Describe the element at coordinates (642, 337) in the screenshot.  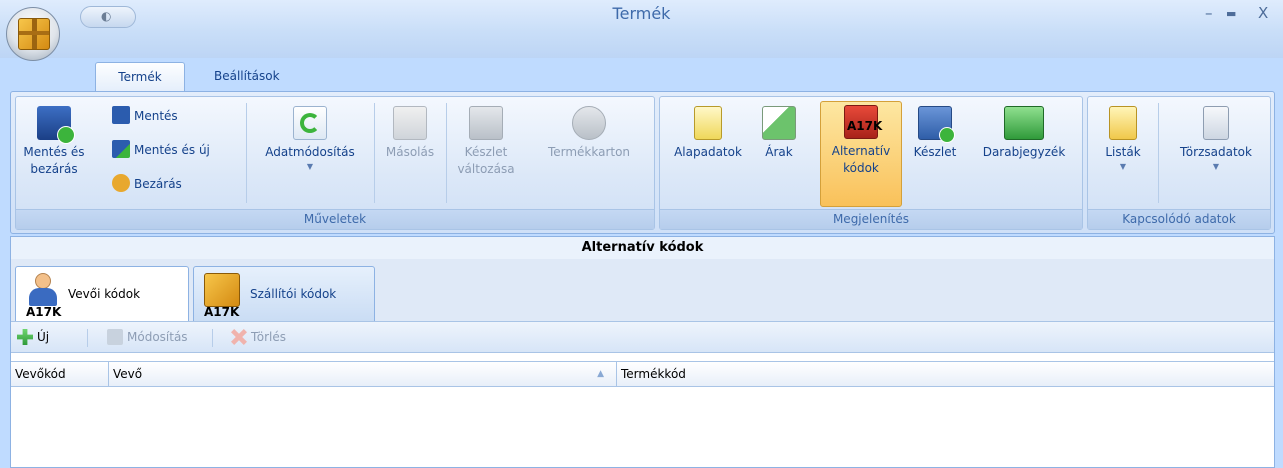
I see `grid-toolbar: Új Módosítás Törlés` at that location.